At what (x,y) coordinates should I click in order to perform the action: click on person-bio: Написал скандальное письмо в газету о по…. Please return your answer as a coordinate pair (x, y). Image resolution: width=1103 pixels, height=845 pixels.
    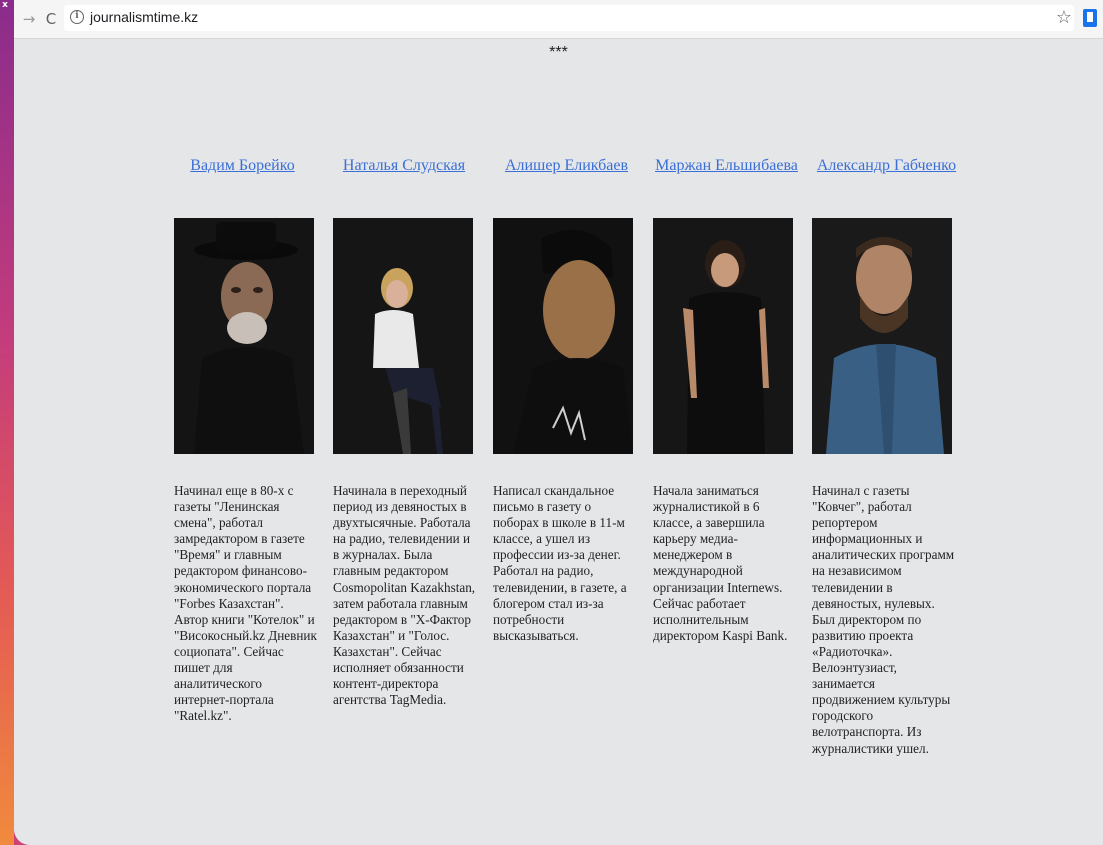
    Looking at the image, I should click on (560, 563).